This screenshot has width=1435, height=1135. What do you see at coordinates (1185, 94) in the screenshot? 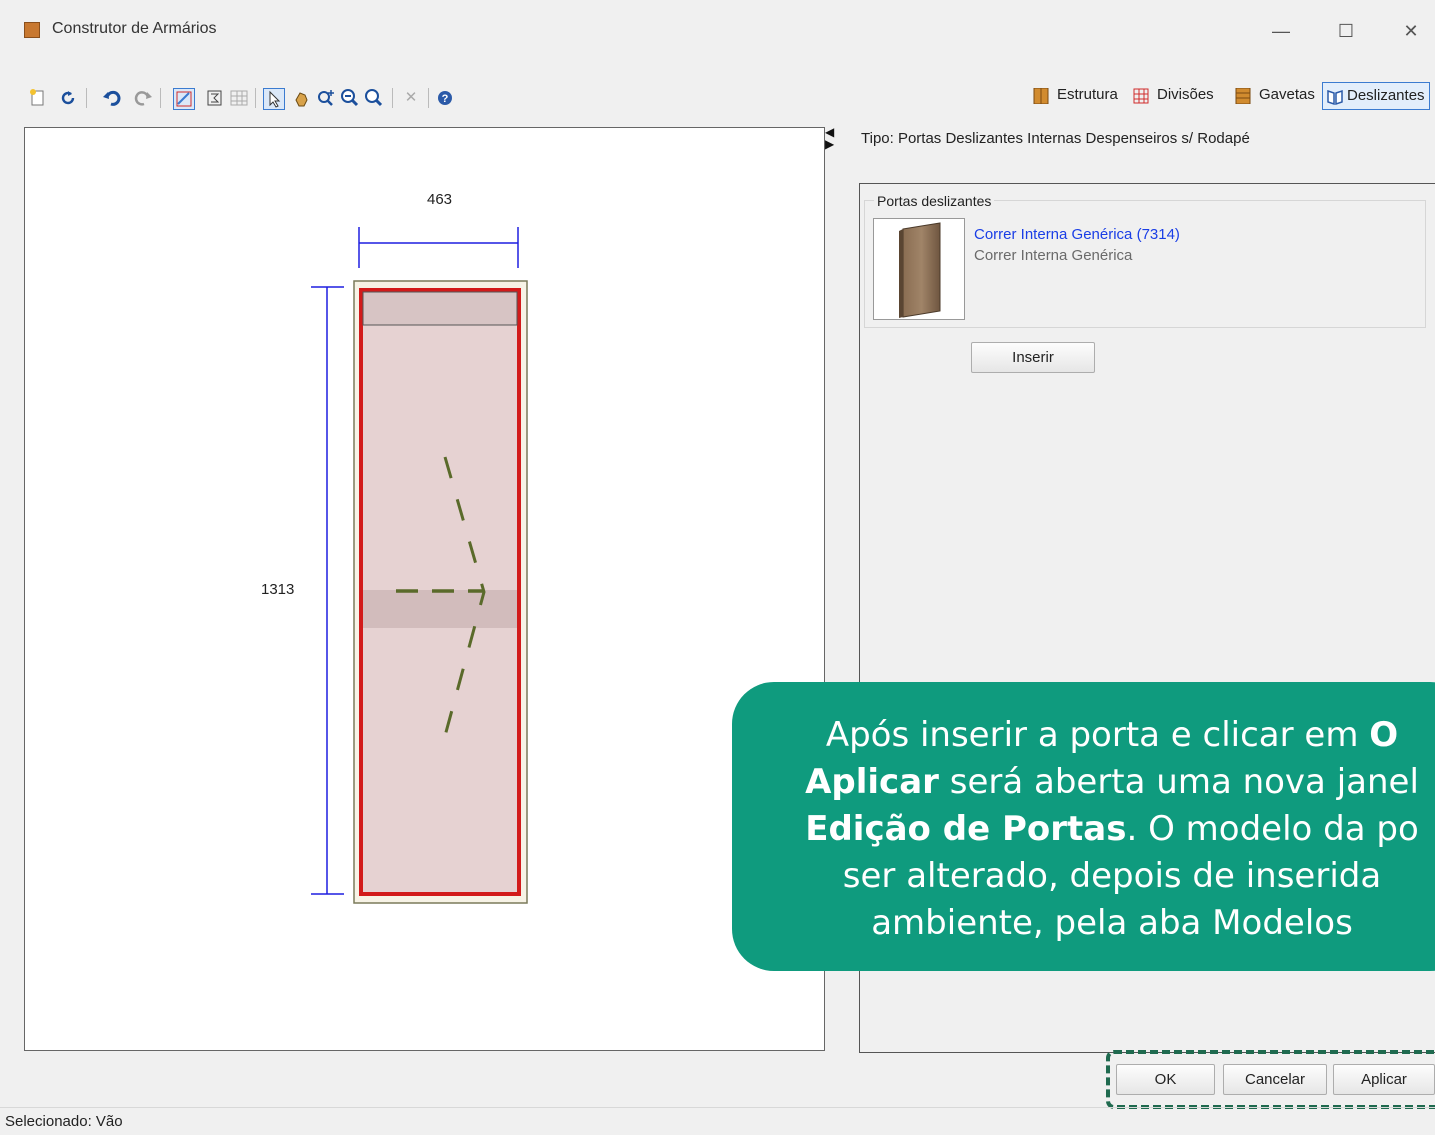
I see `tab-divisoes-label: Divisões` at bounding box center [1185, 94].